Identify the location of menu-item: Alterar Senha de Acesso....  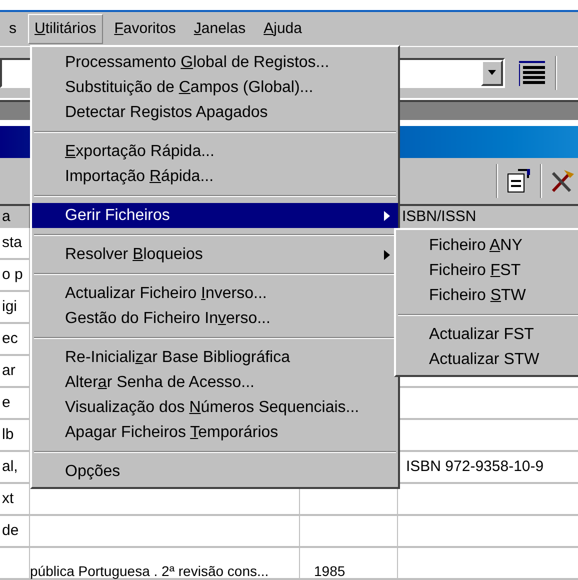
(215, 382).